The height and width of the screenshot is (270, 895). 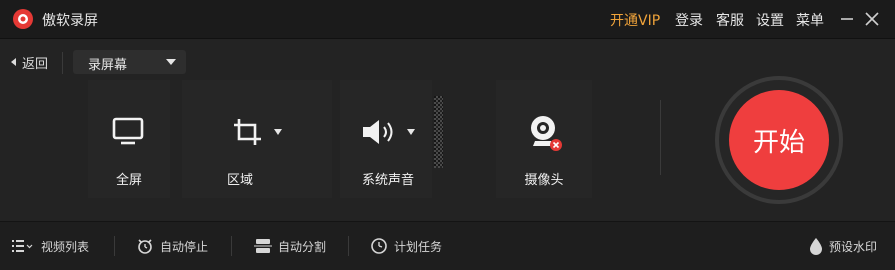 I want to click on auto-split-button: 自动分割, so click(x=290, y=246).